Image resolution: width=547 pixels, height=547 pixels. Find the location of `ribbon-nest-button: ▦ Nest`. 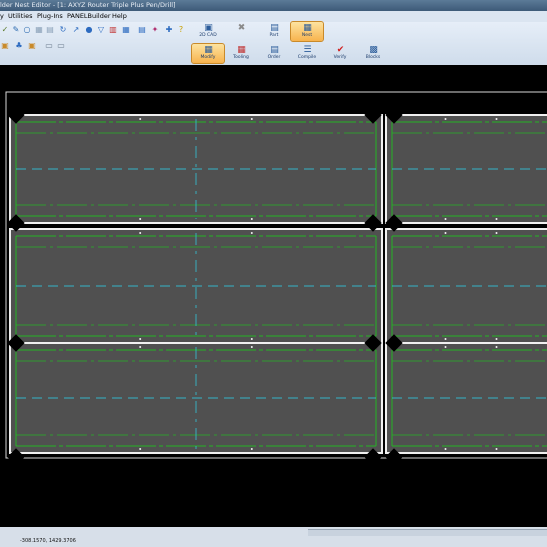

ribbon-nest-button: ▦ Nest is located at coordinates (307, 31).